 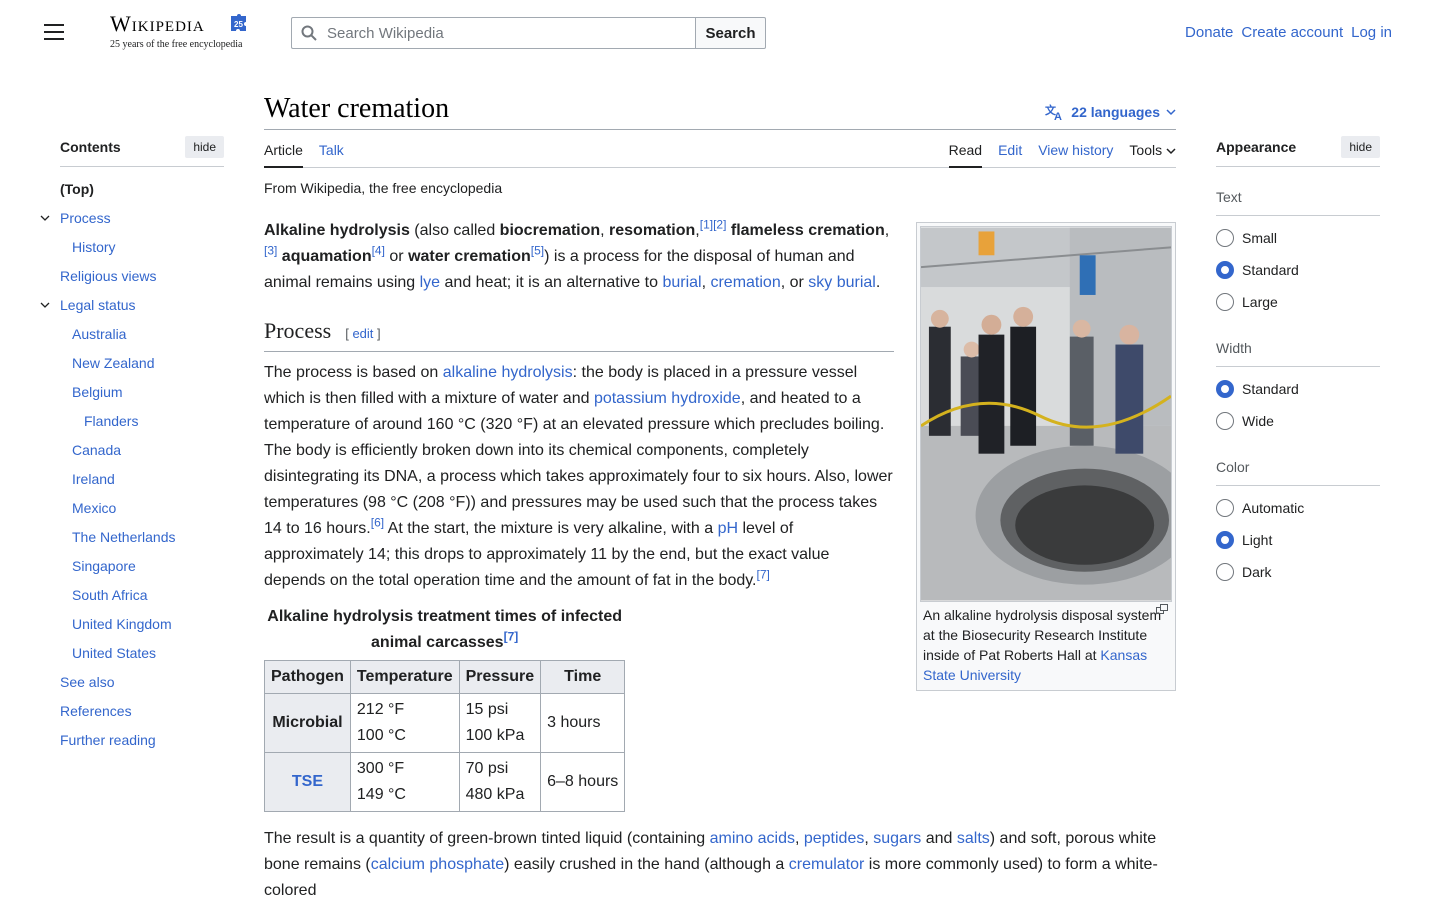 What do you see at coordinates (1260, 302) in the screenshot?
I see `radio-label: Large` at bounding box center [1260, 302].